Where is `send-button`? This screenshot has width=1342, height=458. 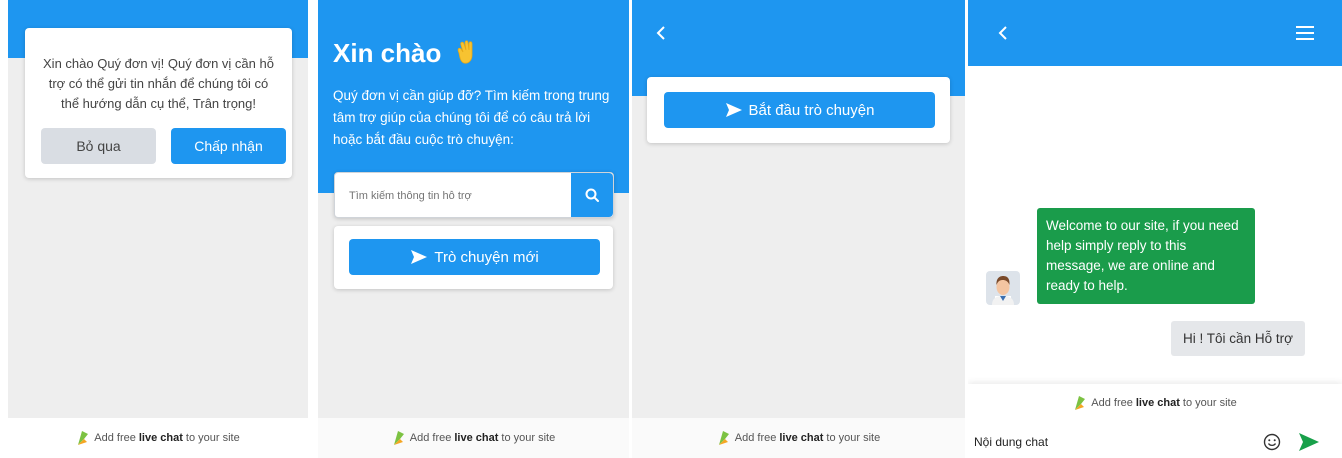
send-button is located at coordinates (1309, 444).